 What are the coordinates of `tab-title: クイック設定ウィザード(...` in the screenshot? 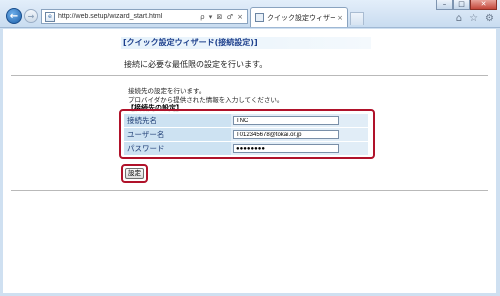 It's located at (301, 17).